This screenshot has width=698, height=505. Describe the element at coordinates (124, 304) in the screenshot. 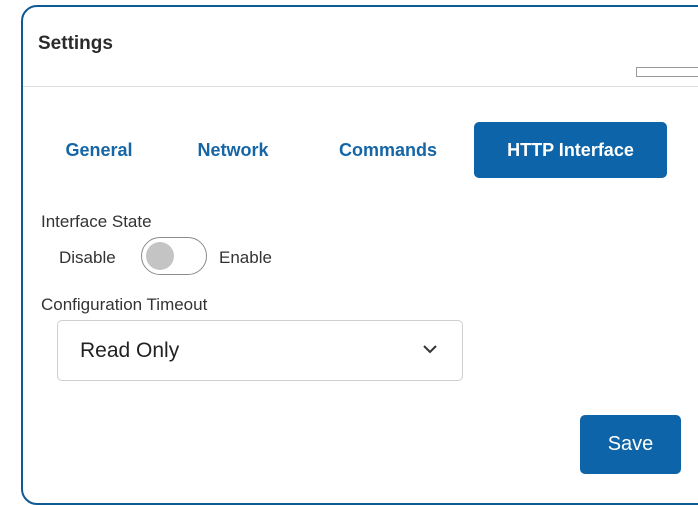

I see `configuration-timeout-label: Configuration Timeout` at that location.